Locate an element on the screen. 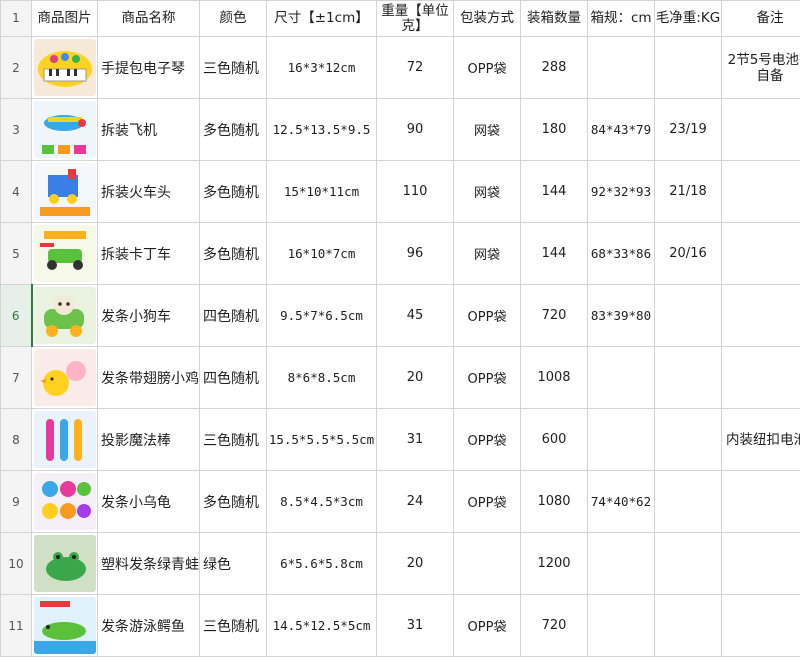 The height and width of the screenshot is (657, 800). row-number: 6 is located at coordinates (16, 316).